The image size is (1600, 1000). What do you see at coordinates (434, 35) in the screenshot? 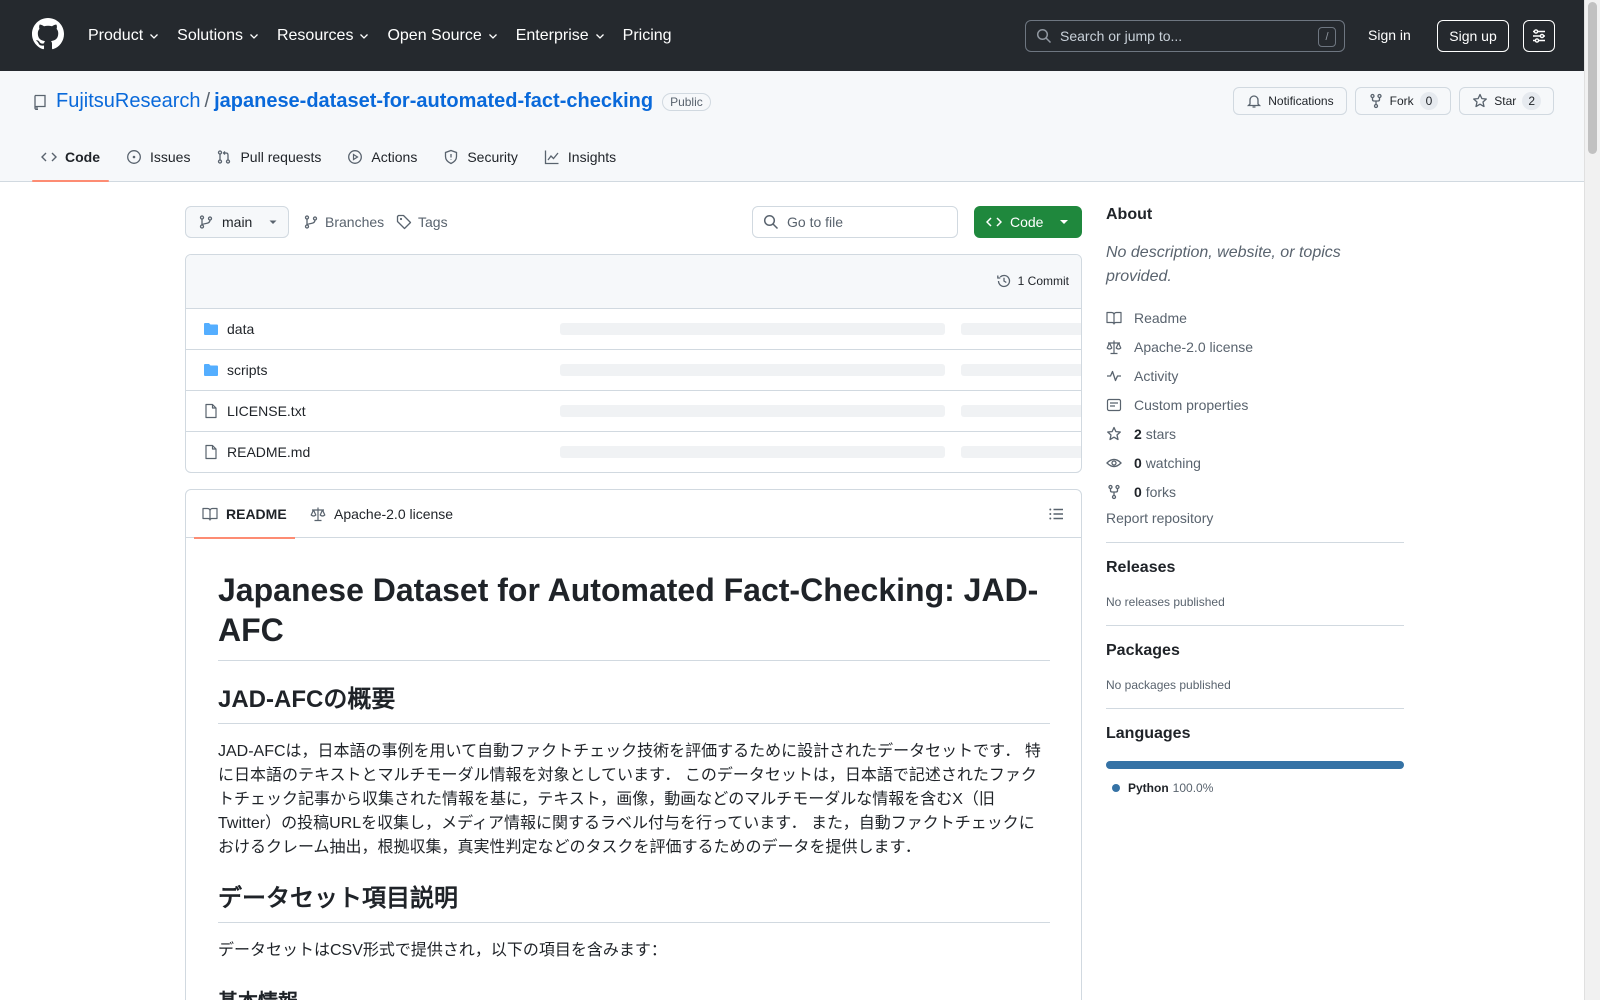
I see `nav-open-source-label: Open Source` at bounding box center [434, 35].